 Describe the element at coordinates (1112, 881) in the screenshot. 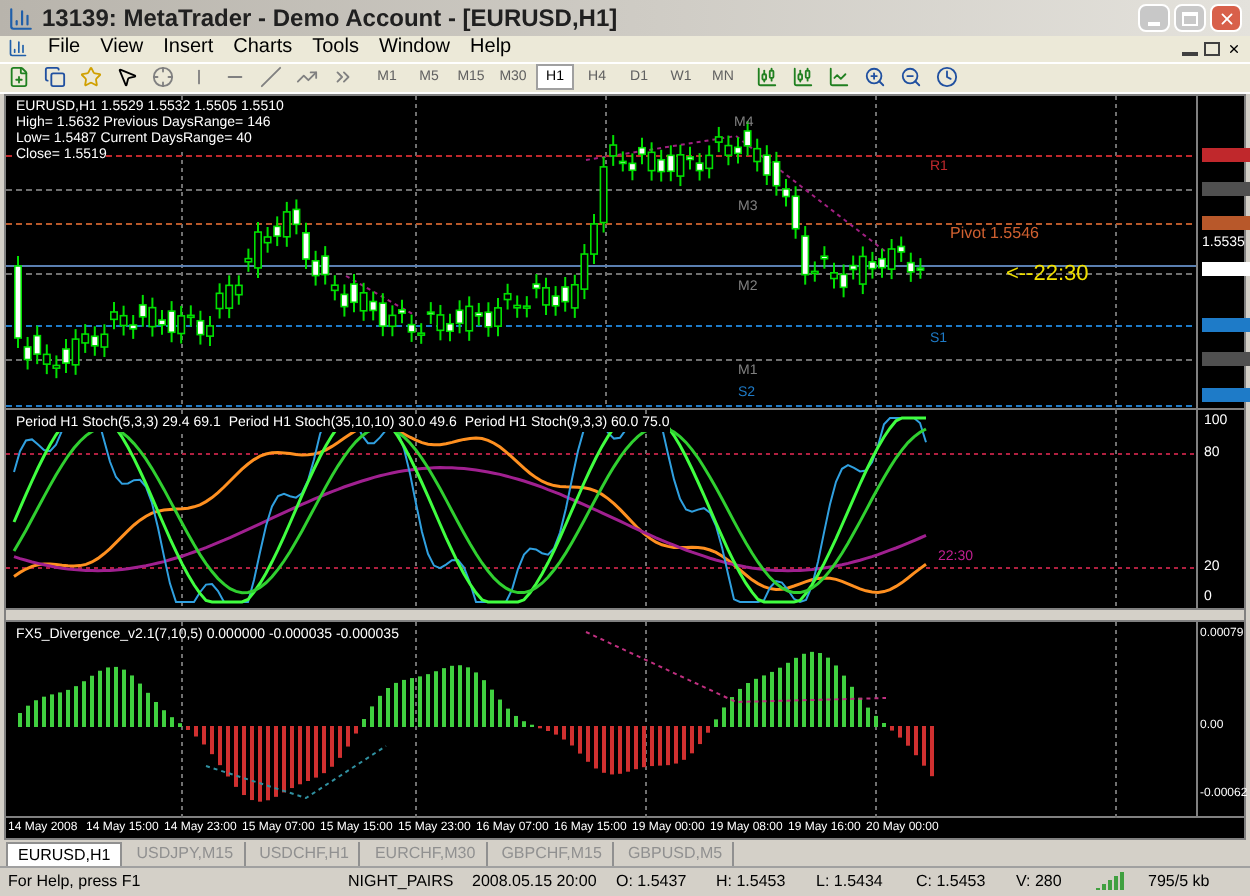

I see `connection-bars-icon` at that location.